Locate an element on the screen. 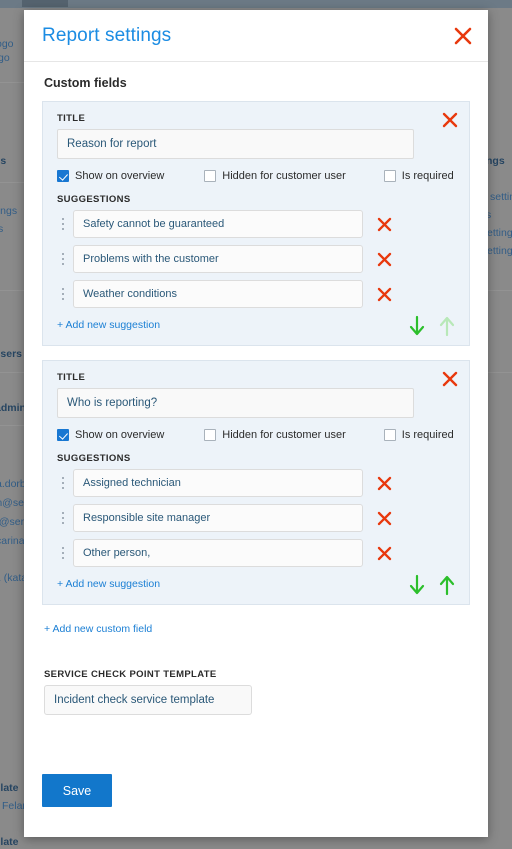 The height and width of the screenshot is (849, 512). service-check-point-template-section: SERVICE CHECK POINT TEMPLATE is located at coordinates (256, 692).